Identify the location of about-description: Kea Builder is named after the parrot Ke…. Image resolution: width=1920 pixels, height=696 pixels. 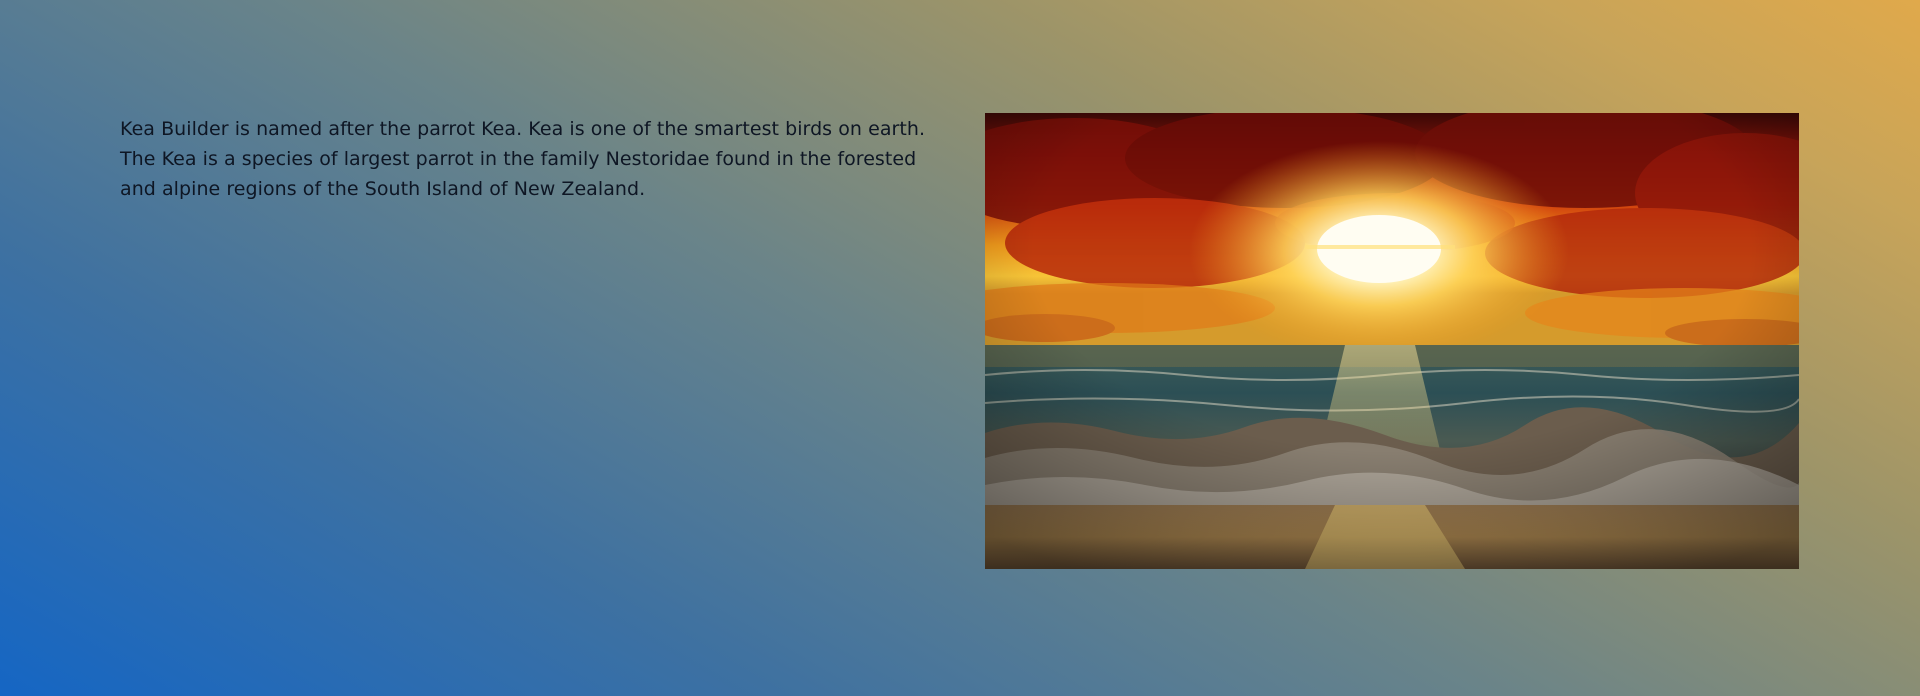
(523, 159).